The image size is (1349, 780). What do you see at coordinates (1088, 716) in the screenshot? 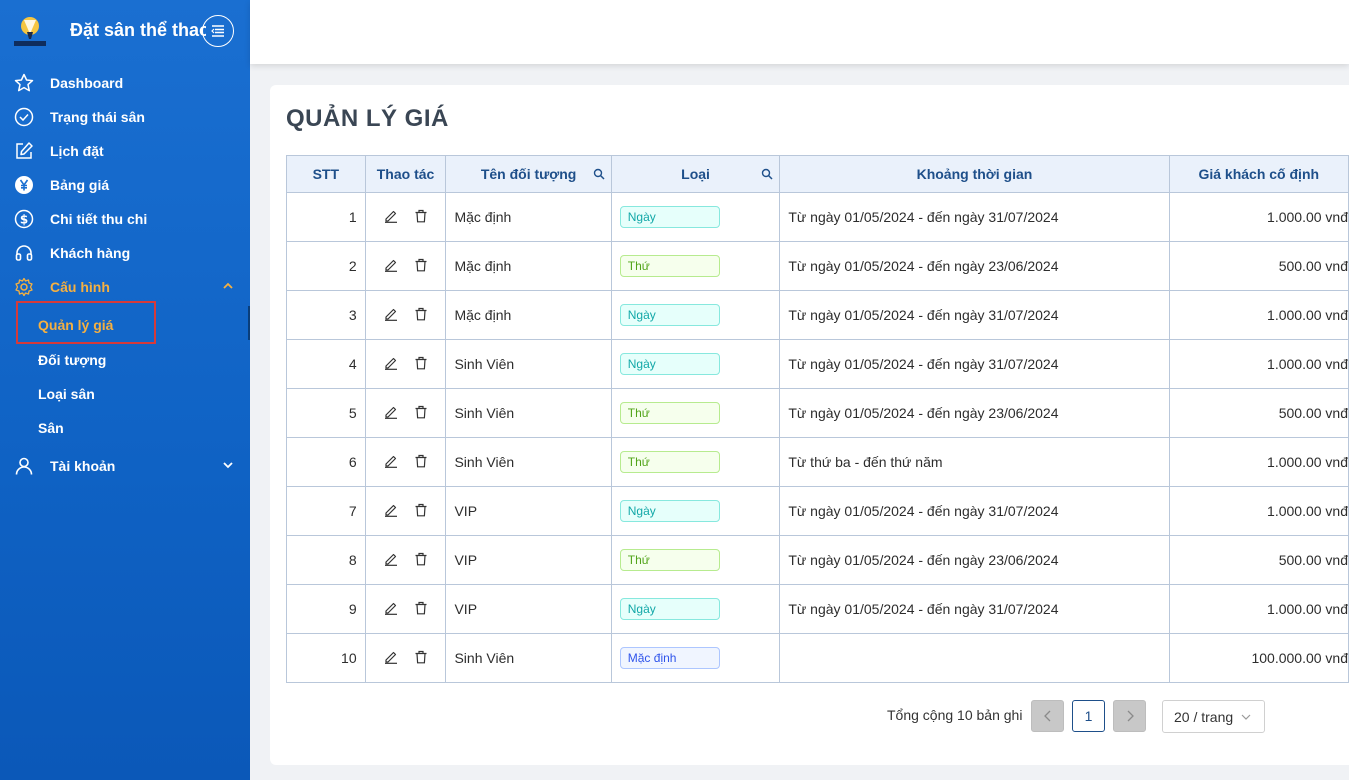
I see `page-1-button: 1` at bounding box center [1088, 716].